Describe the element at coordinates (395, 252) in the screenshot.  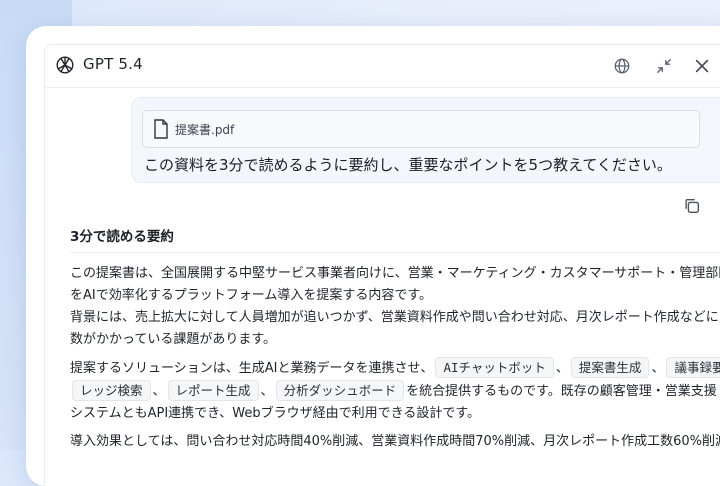
I see `divider` at that location.